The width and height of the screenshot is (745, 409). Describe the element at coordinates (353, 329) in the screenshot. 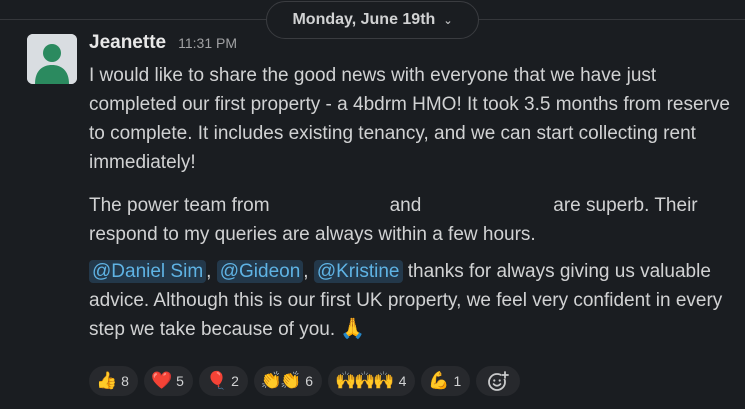

I see `folded-hands-icon: 🙏` at that location.